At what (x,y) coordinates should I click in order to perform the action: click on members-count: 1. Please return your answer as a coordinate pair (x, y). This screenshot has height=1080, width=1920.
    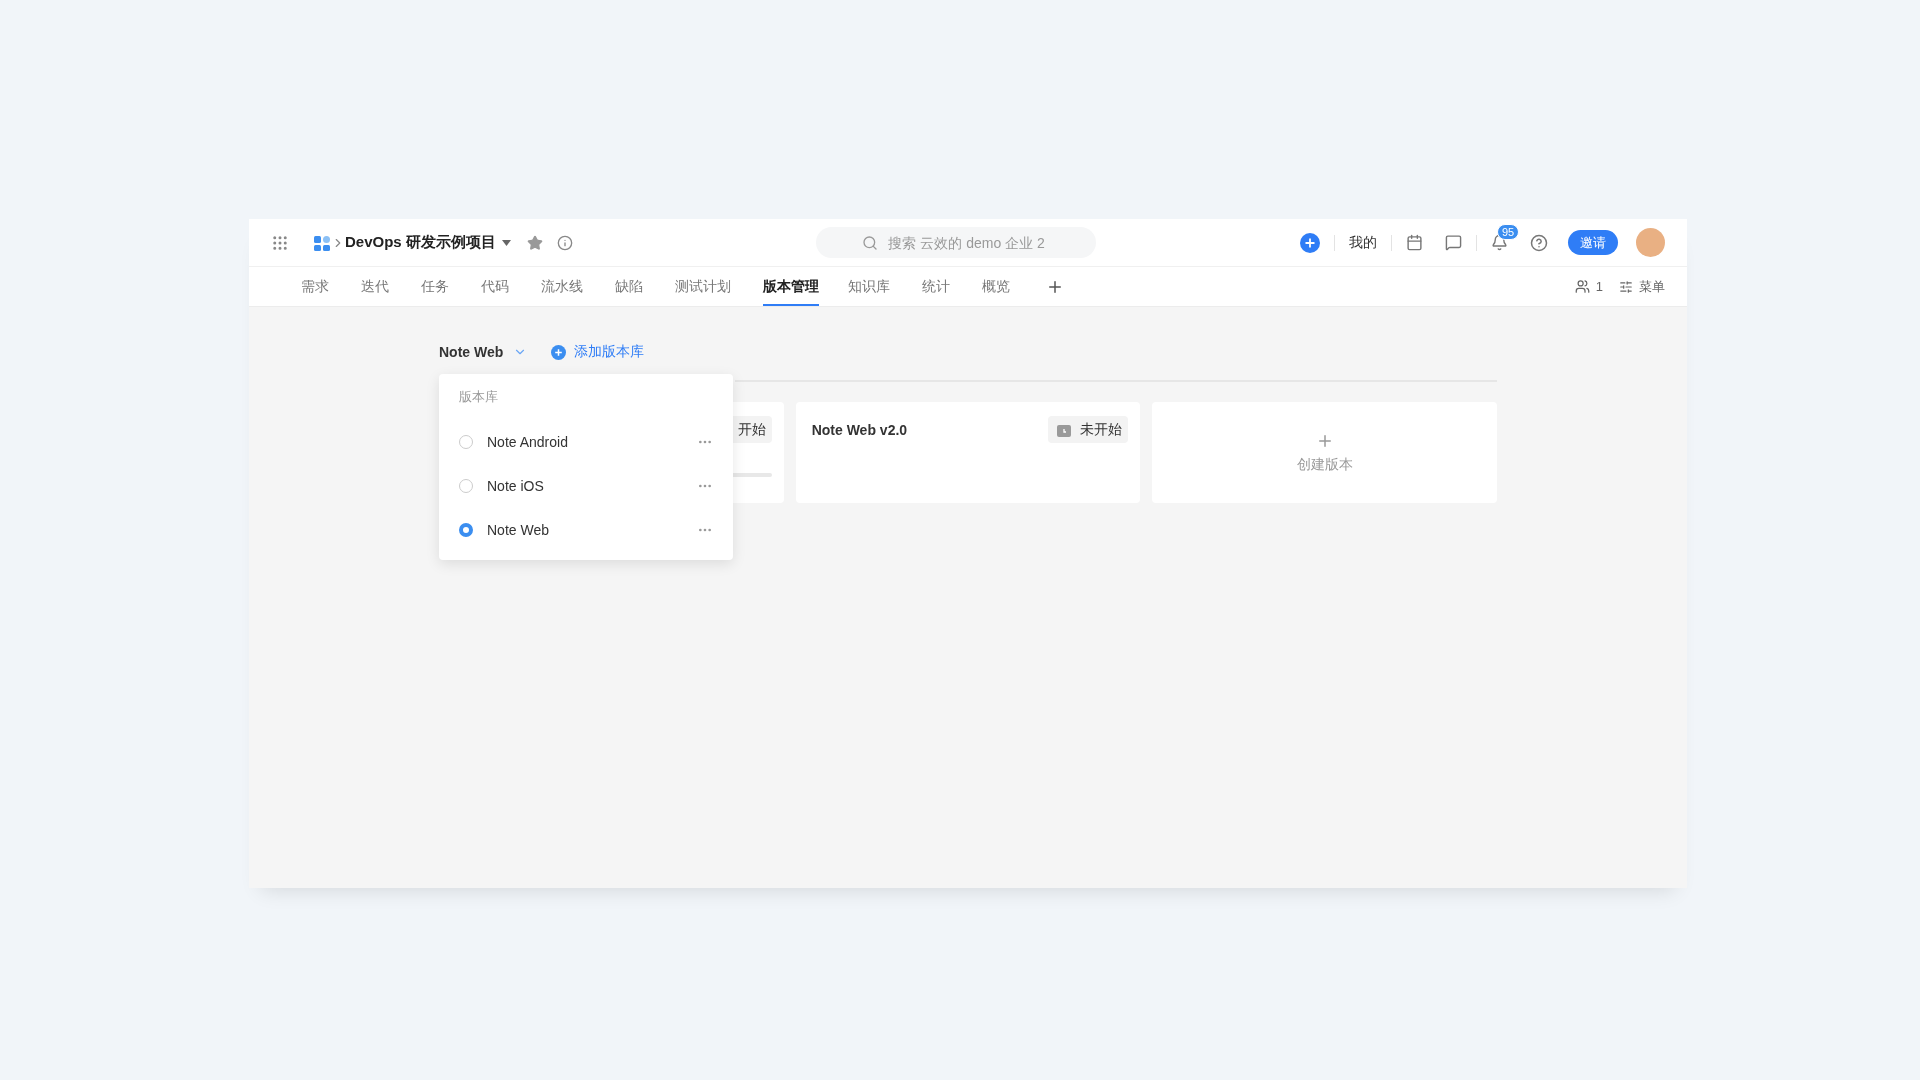
    Looking at the image, I should click on (1599, 286).